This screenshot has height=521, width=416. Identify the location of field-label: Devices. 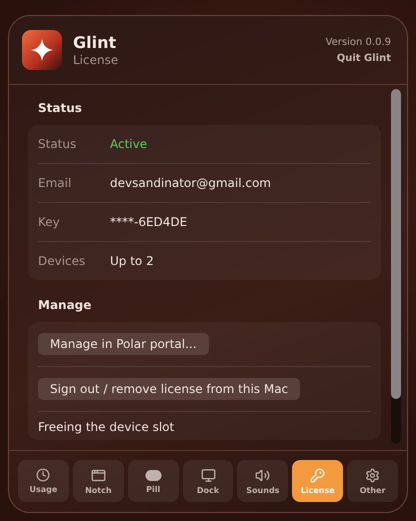
(62, 261).